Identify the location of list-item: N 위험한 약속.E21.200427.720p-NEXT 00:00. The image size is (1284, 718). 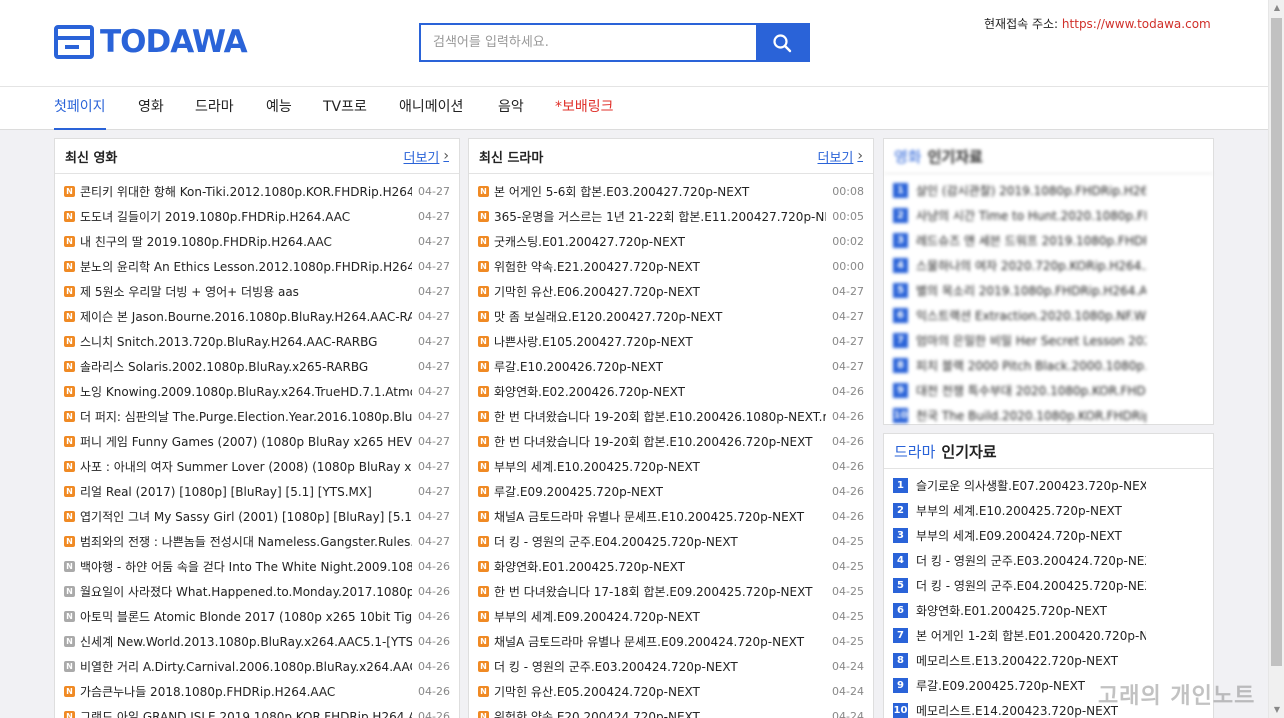
(671, 266).